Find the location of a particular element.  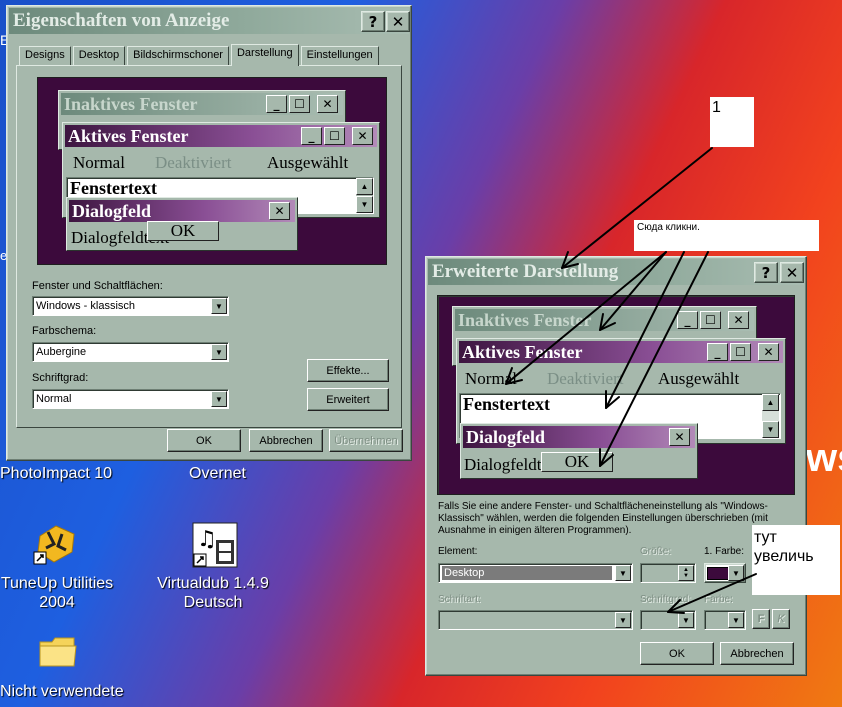

font-size-select: ▼ is located at coordinates (668, 620).